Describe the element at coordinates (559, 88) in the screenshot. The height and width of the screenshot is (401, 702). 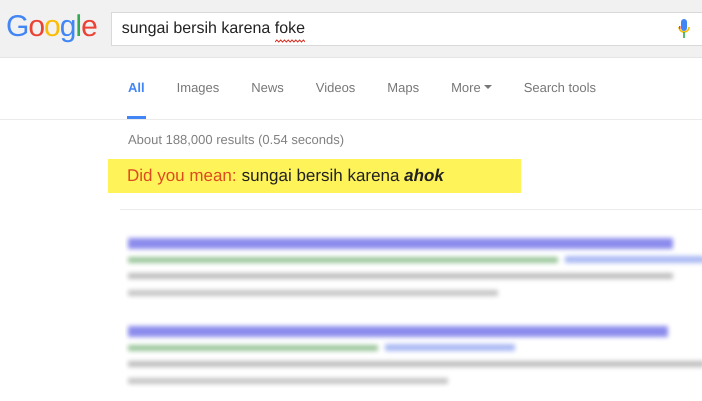
I see `search-tab: Search tools` at that location.